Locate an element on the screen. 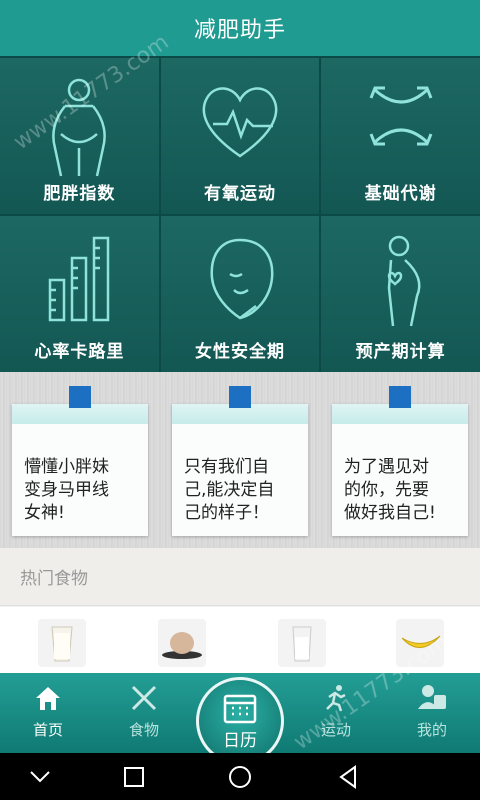 Image resolution: width=480 pixels, height=800 pixels. tile-label: 女性安全期 is located at coordinates (239, 352).